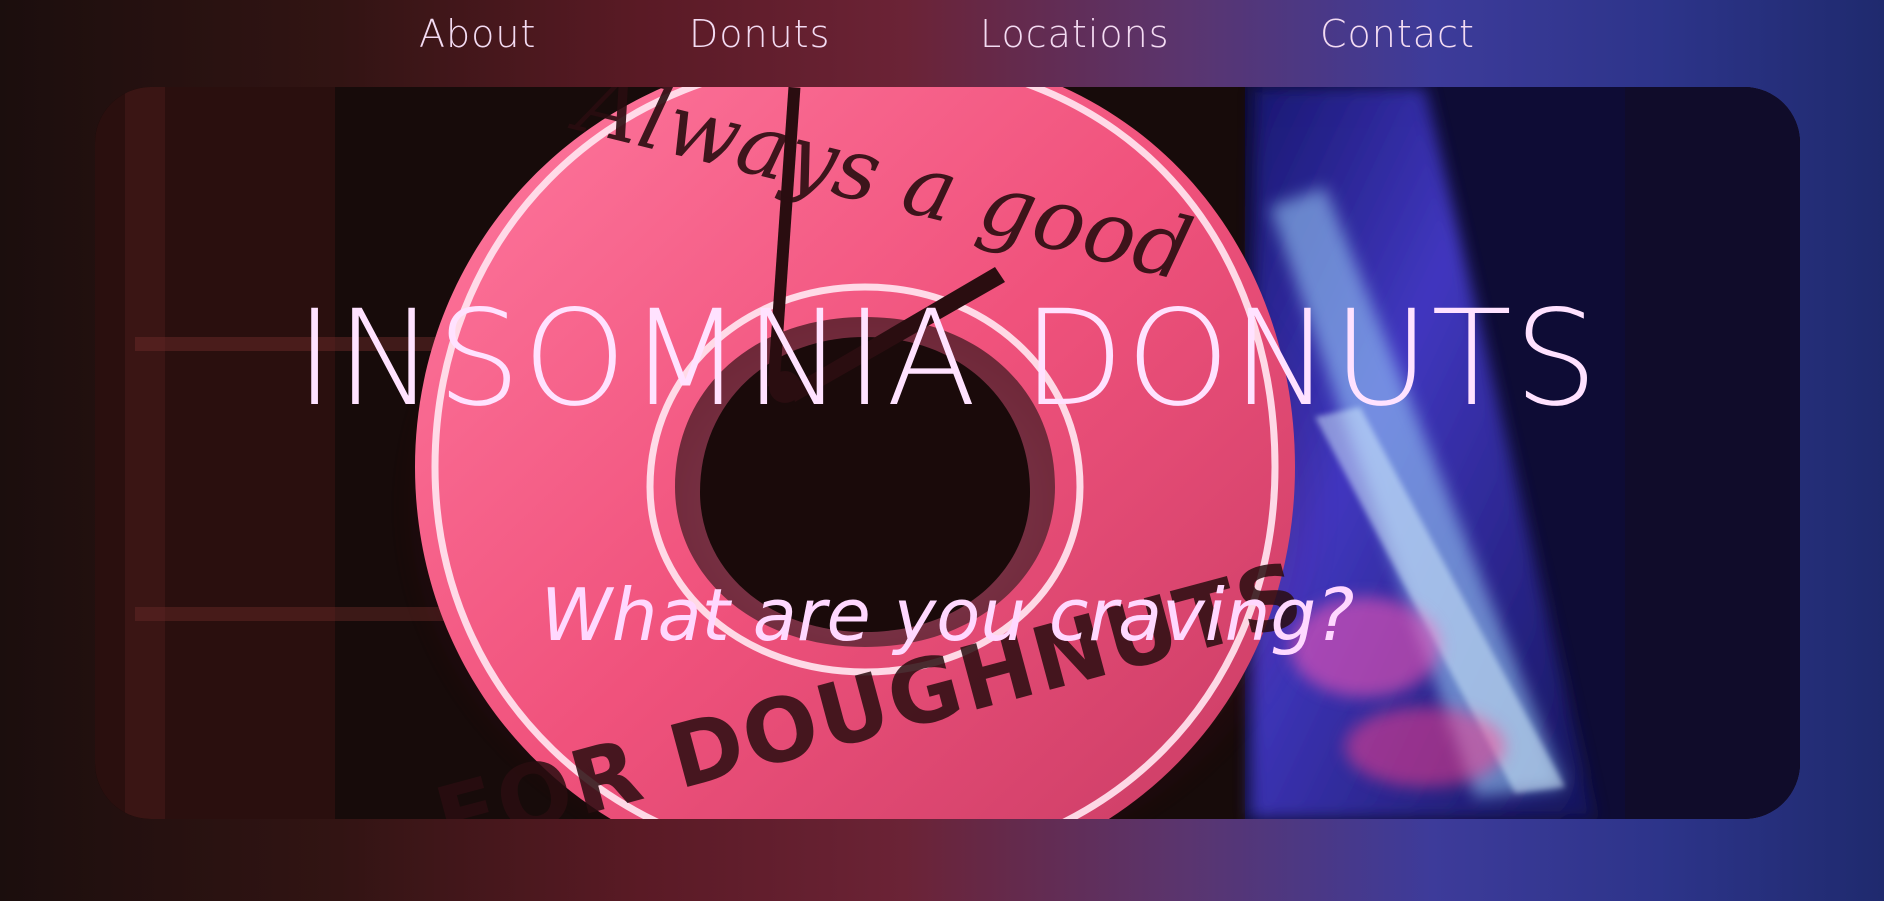 This screenshot has width=1884, height=901. What do you see at coordinates (947, 359) in the screenshot?
I see `page-title: INSOMNIA DONUTS` at bounding box center [947, 359].